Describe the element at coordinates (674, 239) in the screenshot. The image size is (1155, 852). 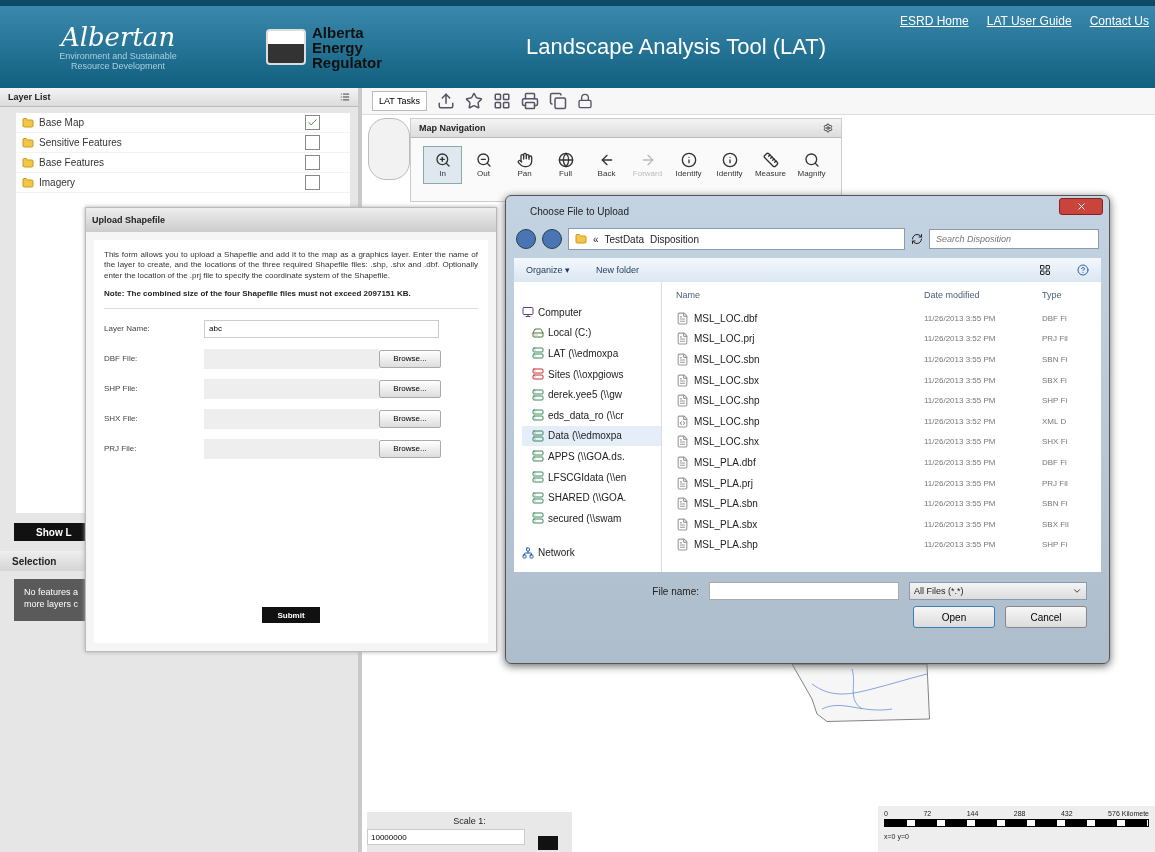
I see `path-segment: Disposition` at that location.